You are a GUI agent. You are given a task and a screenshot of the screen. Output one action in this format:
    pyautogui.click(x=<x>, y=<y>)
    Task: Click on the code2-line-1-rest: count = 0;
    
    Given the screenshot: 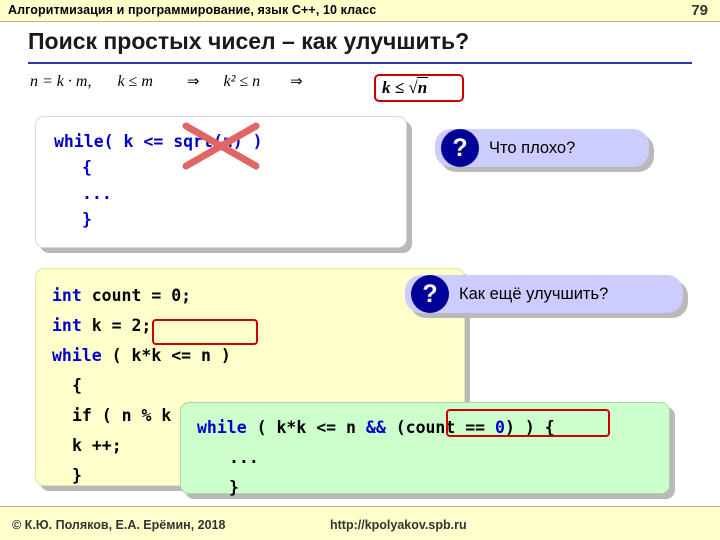 What is the action you would take?
    pyautogui.click(x=136, y=295)
    